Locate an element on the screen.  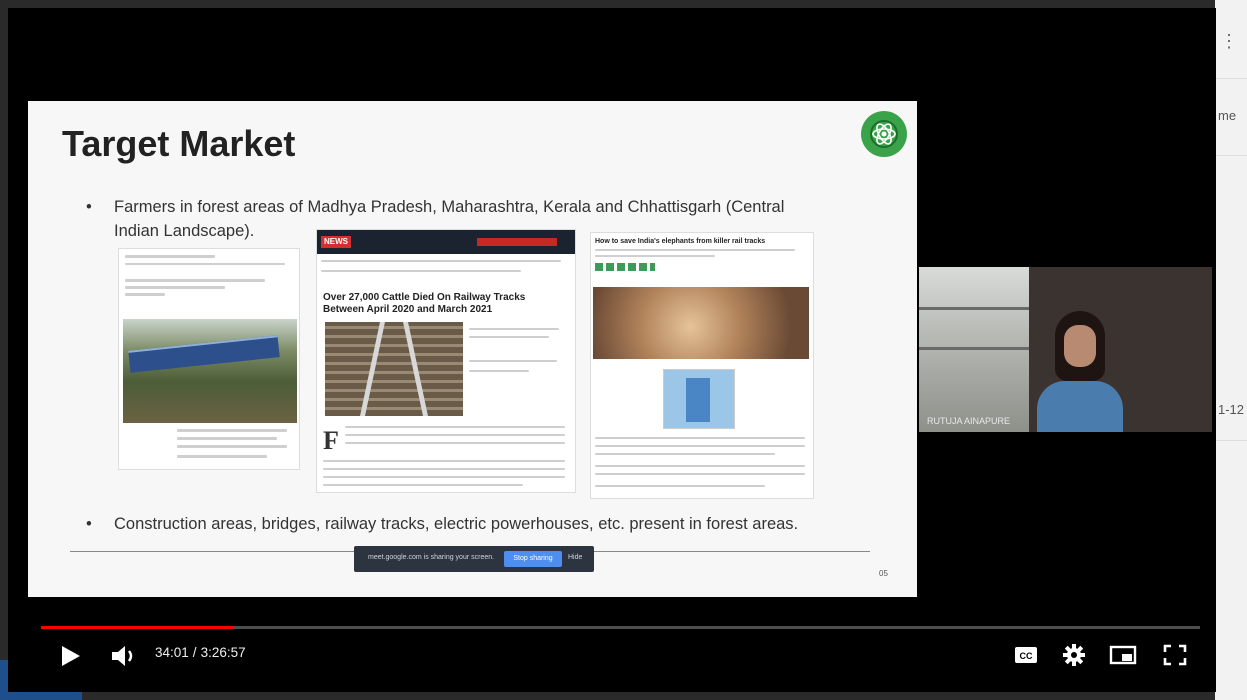
hide-button: Hide is located at coordinates (575, 557).